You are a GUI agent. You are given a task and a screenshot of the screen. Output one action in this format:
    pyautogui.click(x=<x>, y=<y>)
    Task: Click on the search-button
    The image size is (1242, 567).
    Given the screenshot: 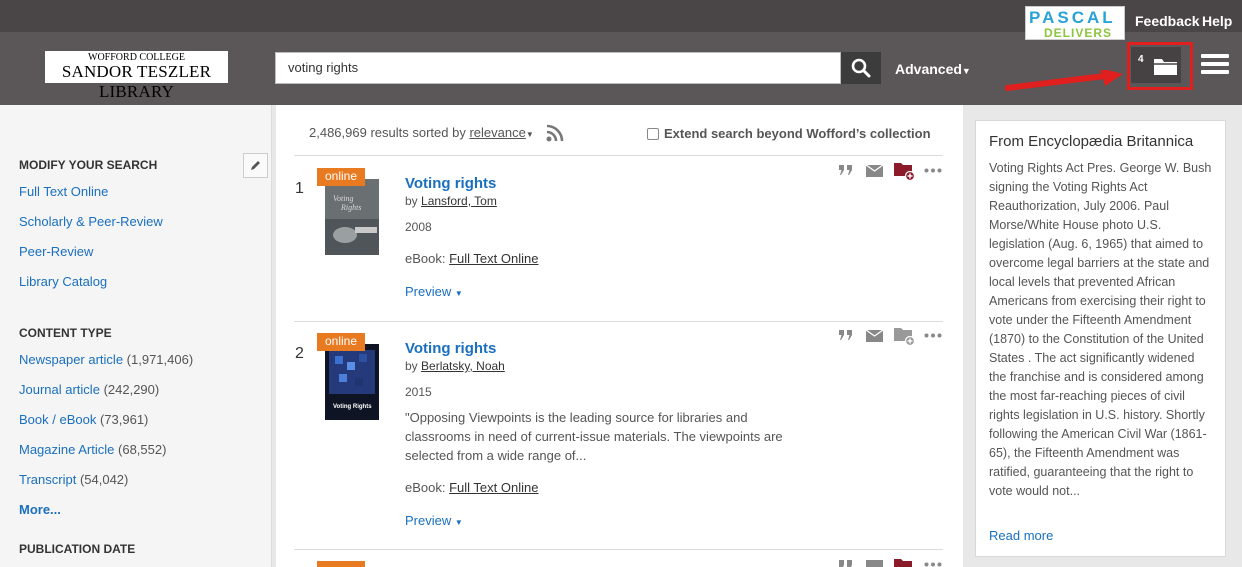 What is the action you would take?
    pyautogui.click(x=861, y=68)
    